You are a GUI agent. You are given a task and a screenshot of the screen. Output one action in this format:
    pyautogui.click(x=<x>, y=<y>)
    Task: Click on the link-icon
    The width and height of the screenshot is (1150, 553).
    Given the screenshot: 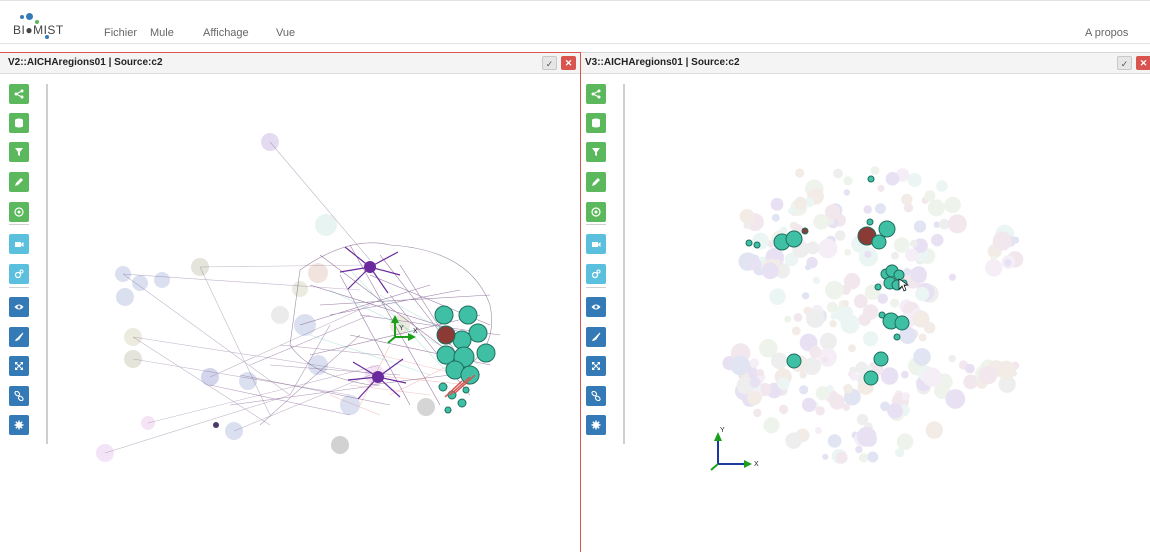 What is the action you would take?
    pyautogui.click(x=19, y=396)
    